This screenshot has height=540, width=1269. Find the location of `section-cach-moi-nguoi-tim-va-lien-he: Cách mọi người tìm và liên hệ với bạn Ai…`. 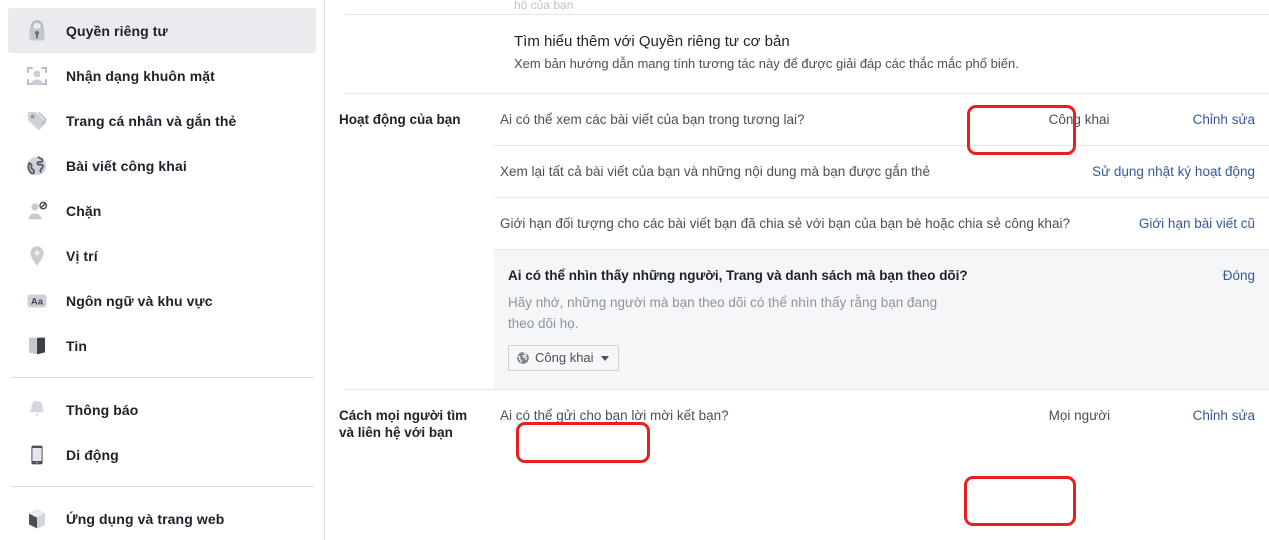

section-cach-moi-nguoi-tim-va-lien-he: Cách mọi người tìm và liên hệ với bạn Ai… is located at coordinates (797, 415).